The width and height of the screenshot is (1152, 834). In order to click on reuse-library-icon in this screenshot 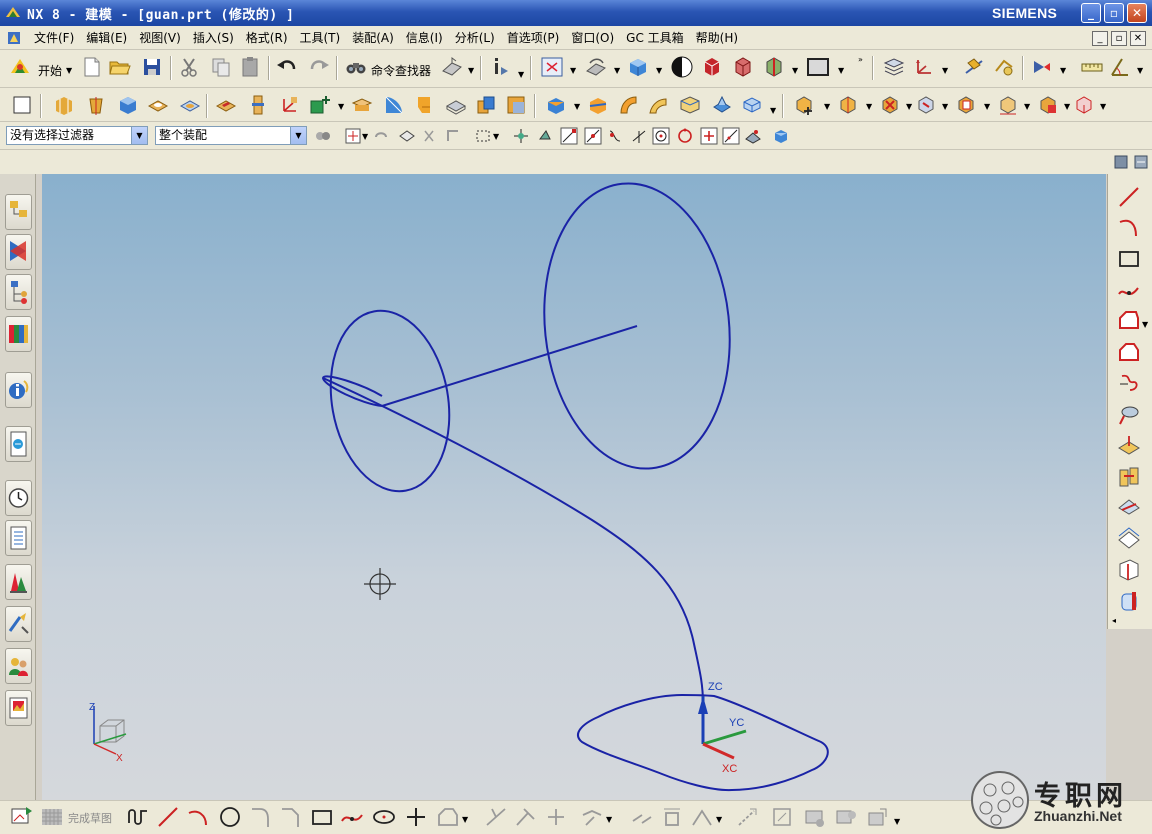, I will do `click(18, 334)`.